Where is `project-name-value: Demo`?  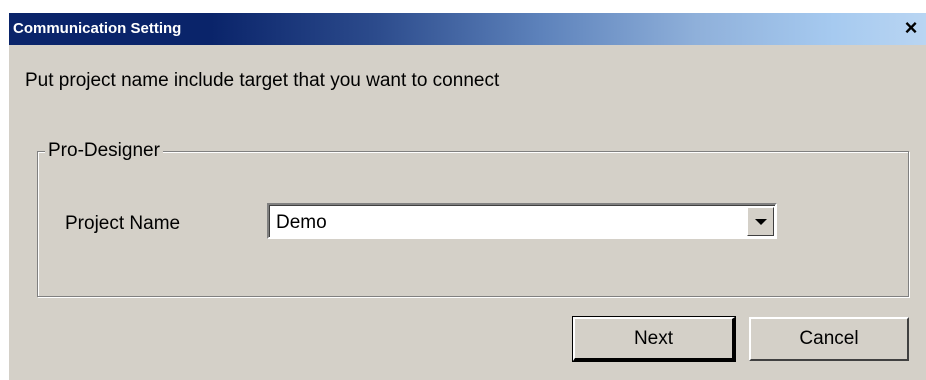 project-name-value: Demo is located at coordinates (301, 222).